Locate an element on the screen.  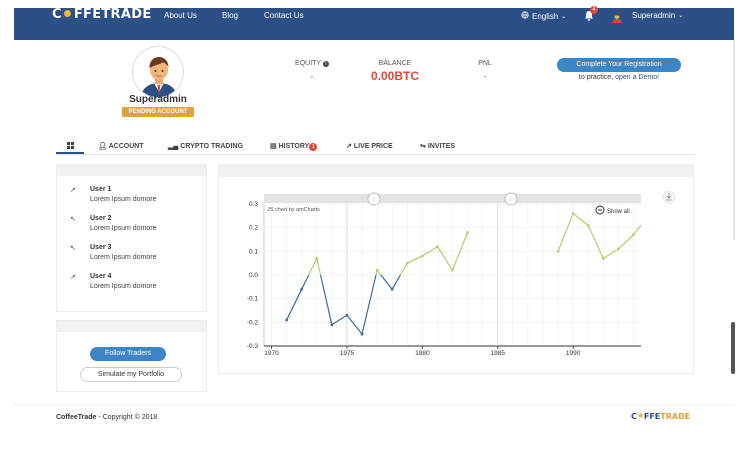
chart-credit: JS chart by amCharts is located at coordinates (293, 210).